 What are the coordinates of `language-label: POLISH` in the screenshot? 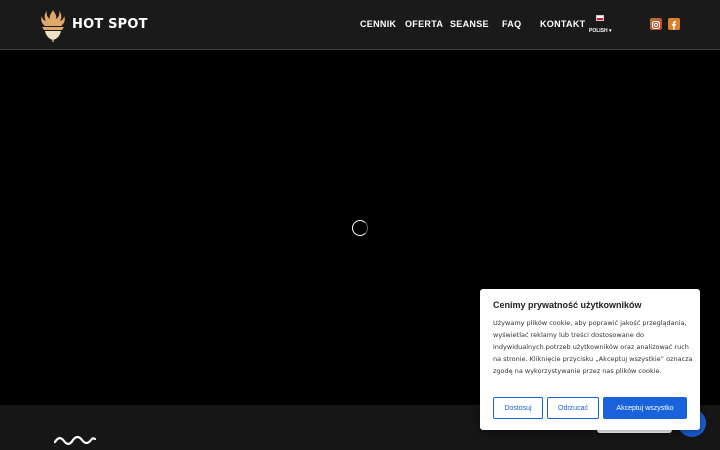 It's located at (598, 31).